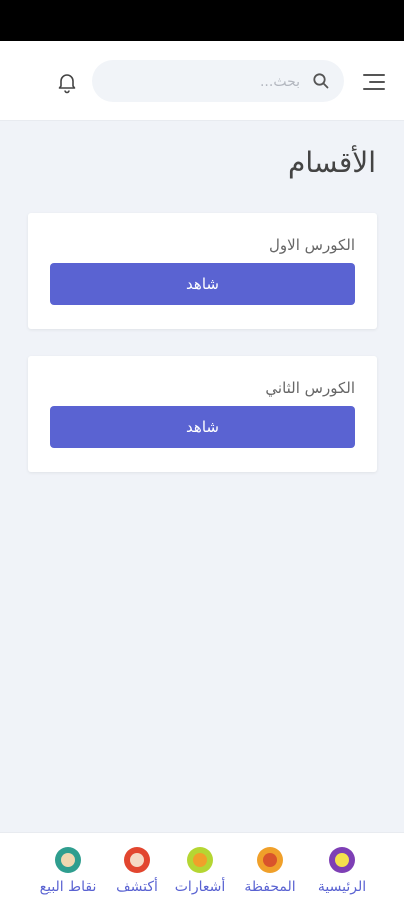  What do you see at coordinates (210, 82) in the screenshot?
I see `search-input` at bounding box center [210, 82].